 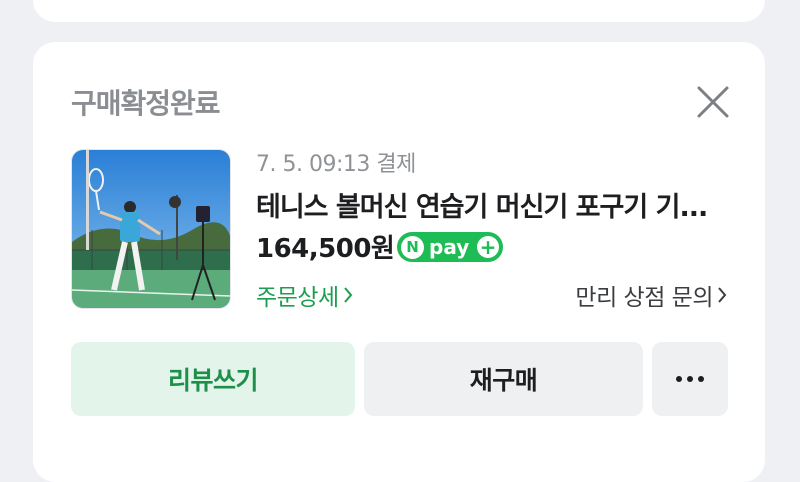 I want to click on npay-badge: N pay +, so click(x=450, y=247).